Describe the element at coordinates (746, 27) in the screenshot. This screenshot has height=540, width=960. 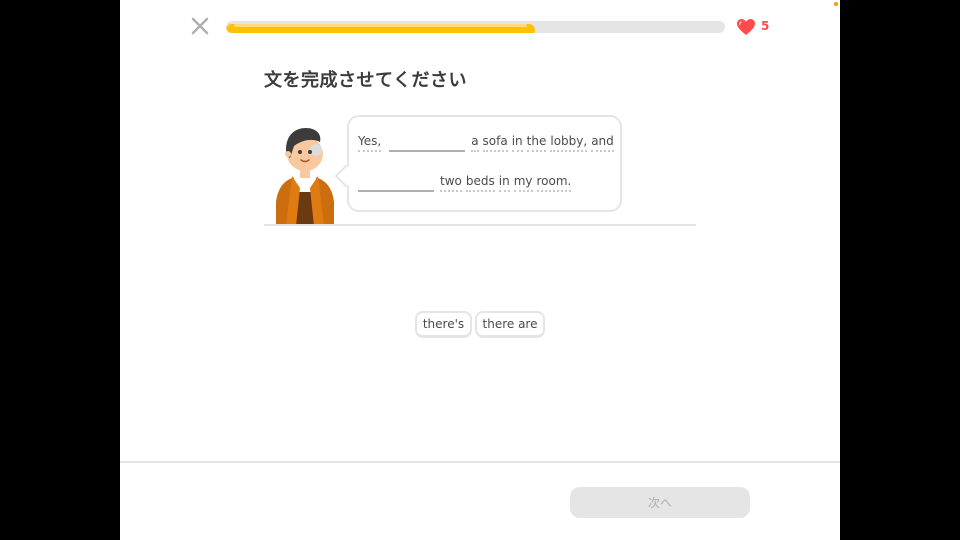
I see `heart-icon` at that location.